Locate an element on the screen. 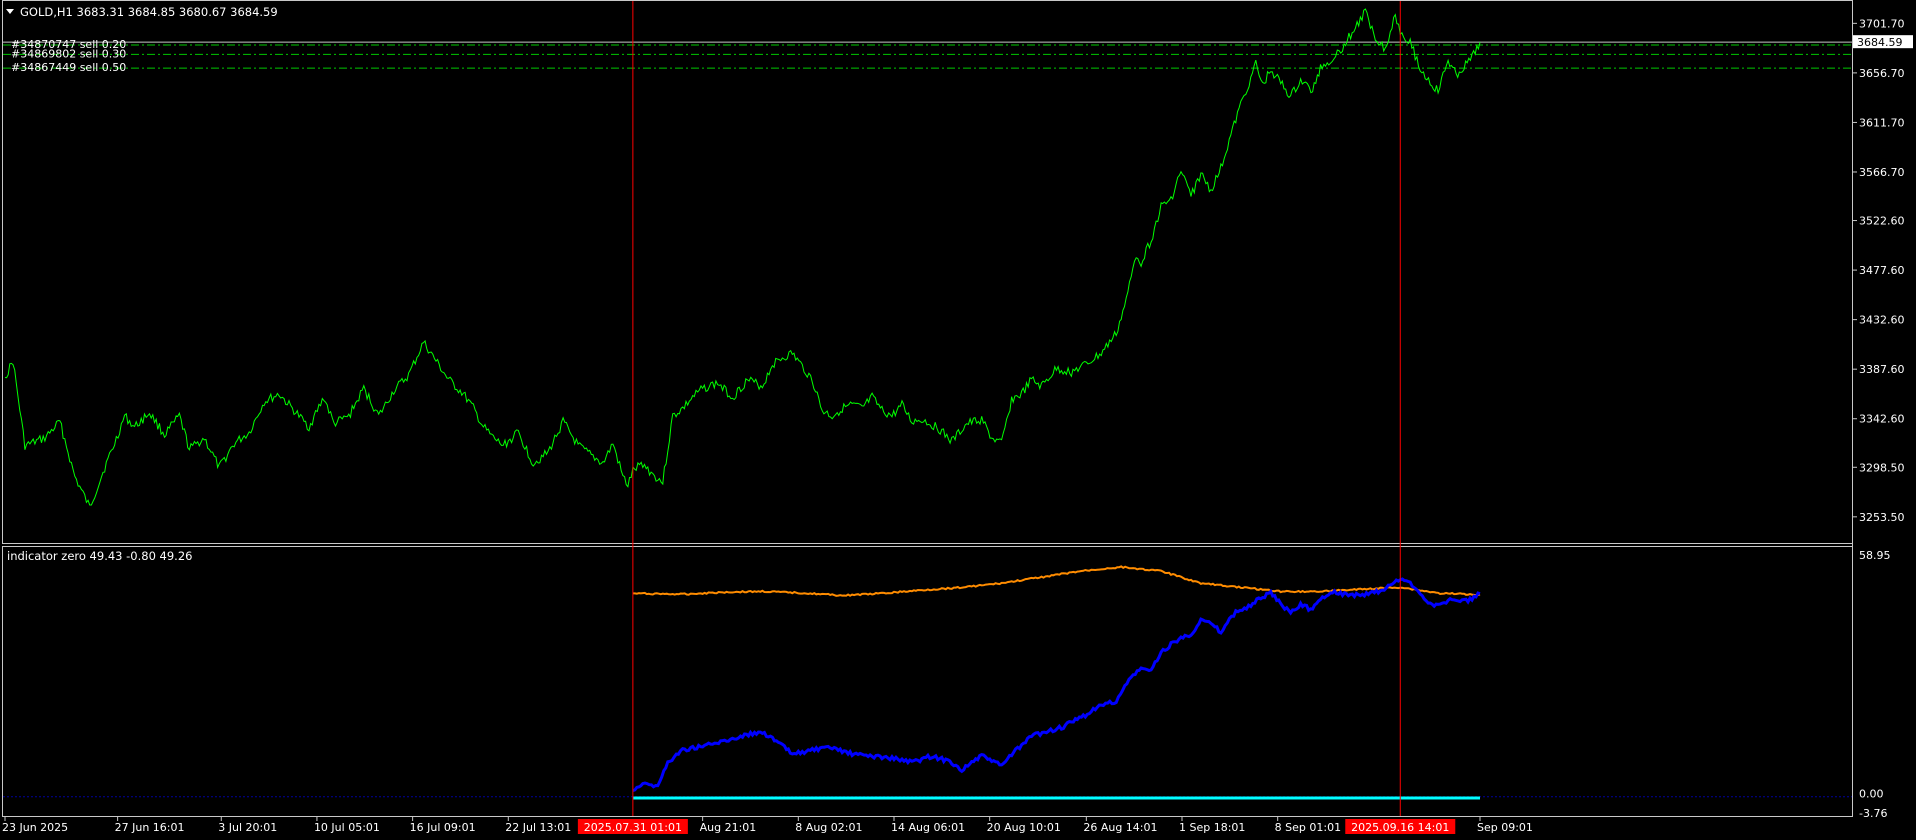  time-tick-label: 20 Aug 10:01 is located at coordinates (1024, 827).